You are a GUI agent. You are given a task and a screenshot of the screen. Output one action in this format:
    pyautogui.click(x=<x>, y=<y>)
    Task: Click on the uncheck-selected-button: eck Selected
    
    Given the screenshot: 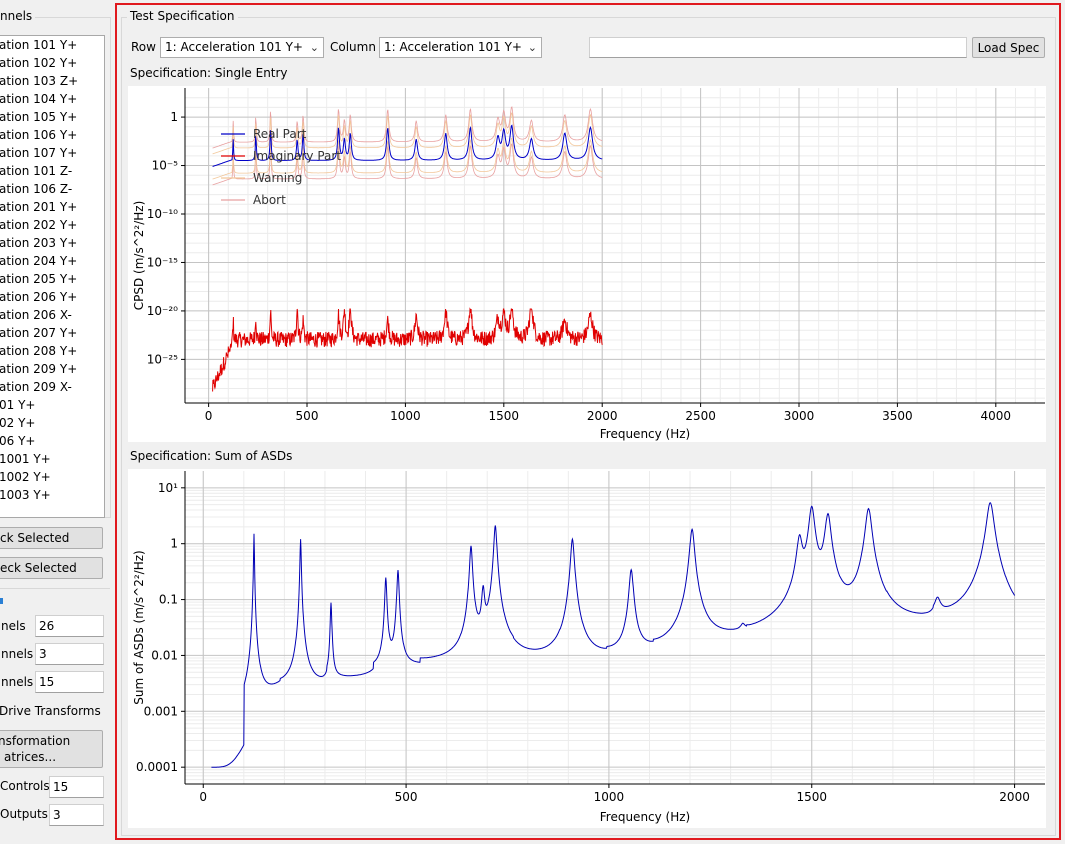 What is the action you would take?
    pyautogui.click(x=51, y=568)
    